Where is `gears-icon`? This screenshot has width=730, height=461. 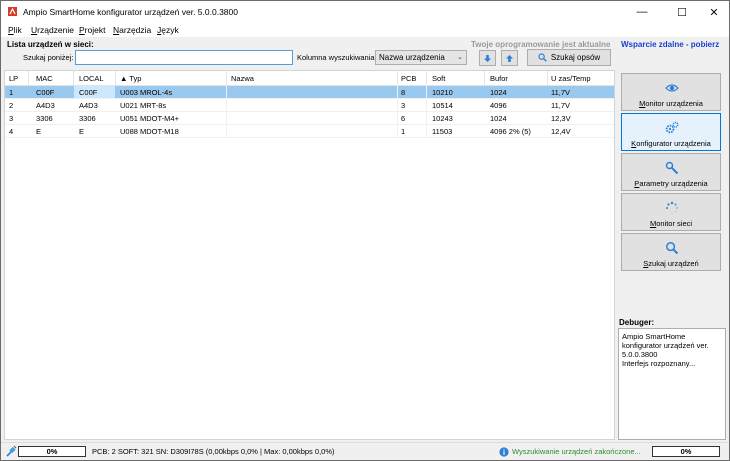
gears-icon is located at coordinates (672, 127).